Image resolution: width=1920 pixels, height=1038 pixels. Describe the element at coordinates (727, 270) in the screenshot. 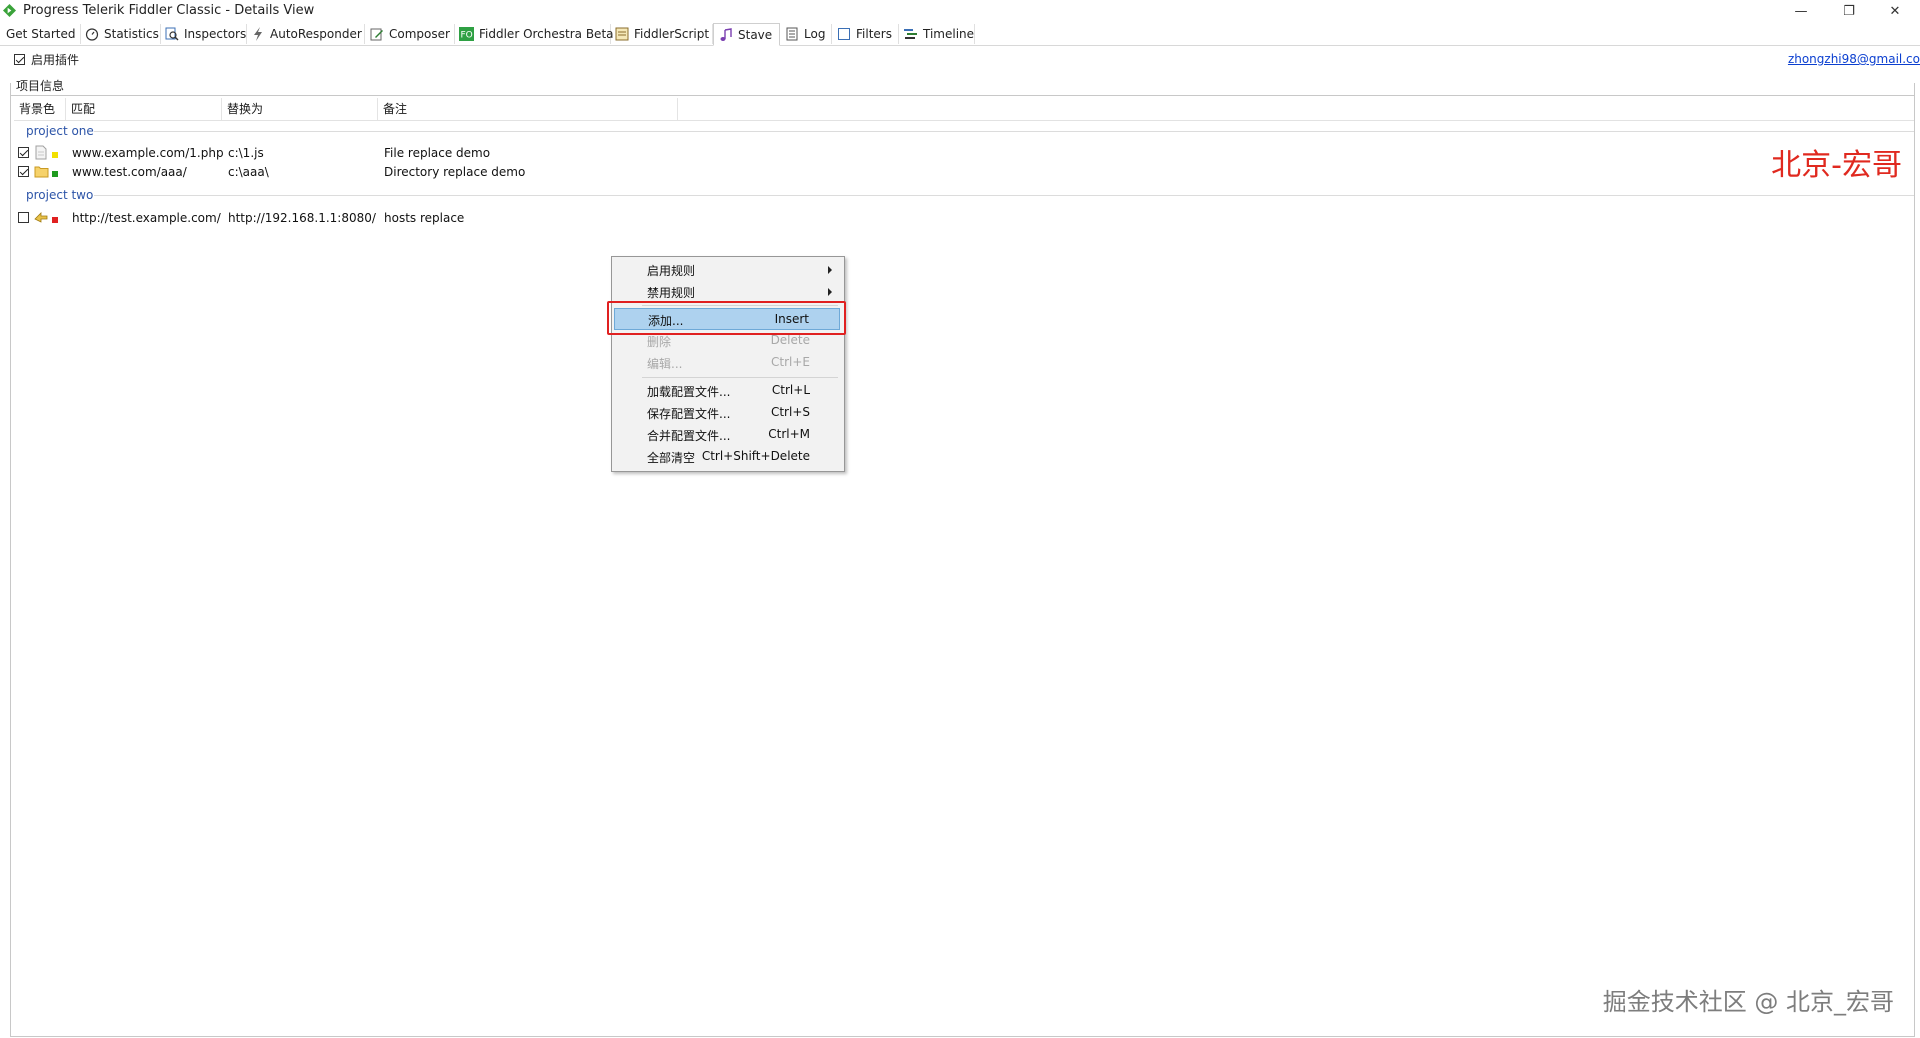

I see `menu-item-enable-rules: 启用规则` at that location.